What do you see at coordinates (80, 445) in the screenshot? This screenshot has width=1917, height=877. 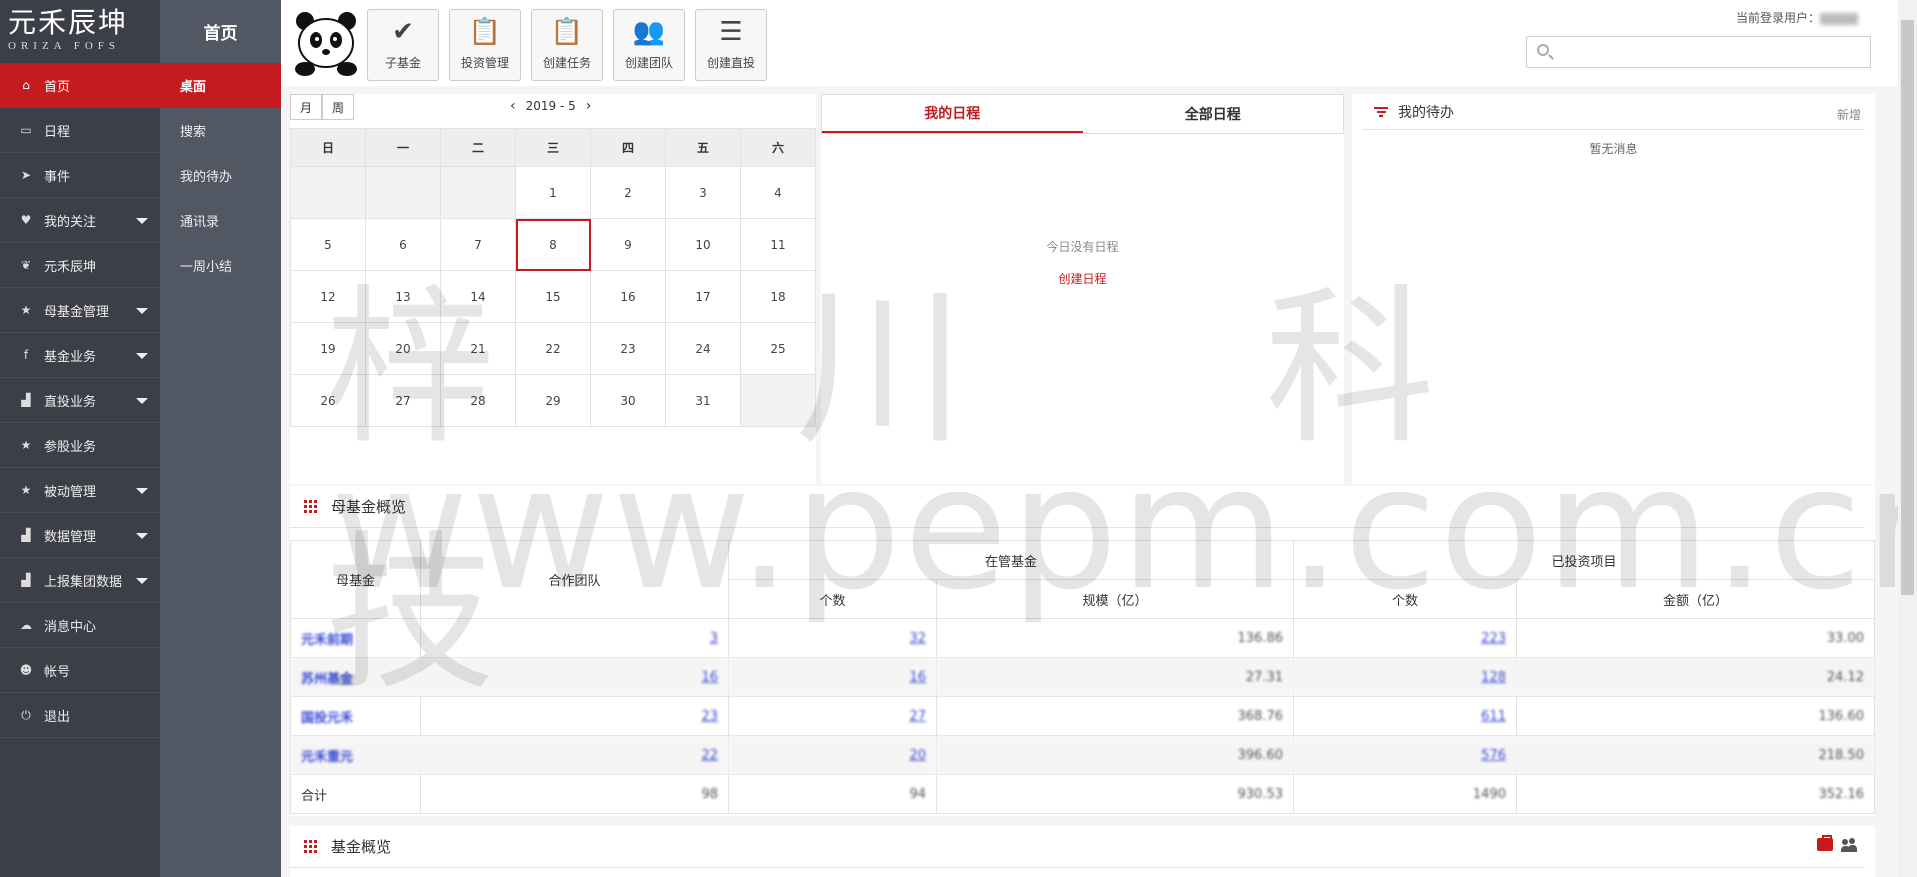 I see `nav-item-8: ★ 参股业务` at bounding box center [80, 445].